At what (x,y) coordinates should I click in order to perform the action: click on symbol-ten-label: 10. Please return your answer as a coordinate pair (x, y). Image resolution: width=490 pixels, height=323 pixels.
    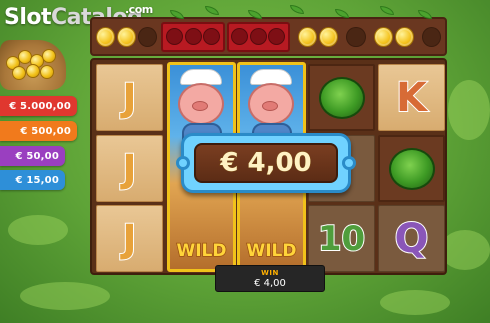
    Looking at the image, I should click on (341, 239).